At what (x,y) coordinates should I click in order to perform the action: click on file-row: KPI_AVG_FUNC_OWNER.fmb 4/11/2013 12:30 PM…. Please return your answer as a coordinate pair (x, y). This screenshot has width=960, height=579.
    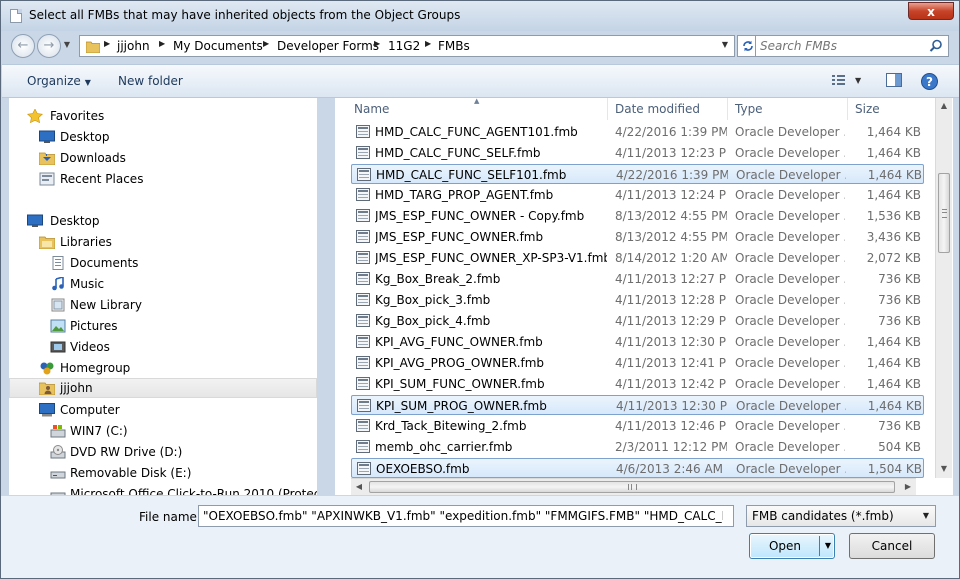
    Looking at the image, I should click on (637, 342).